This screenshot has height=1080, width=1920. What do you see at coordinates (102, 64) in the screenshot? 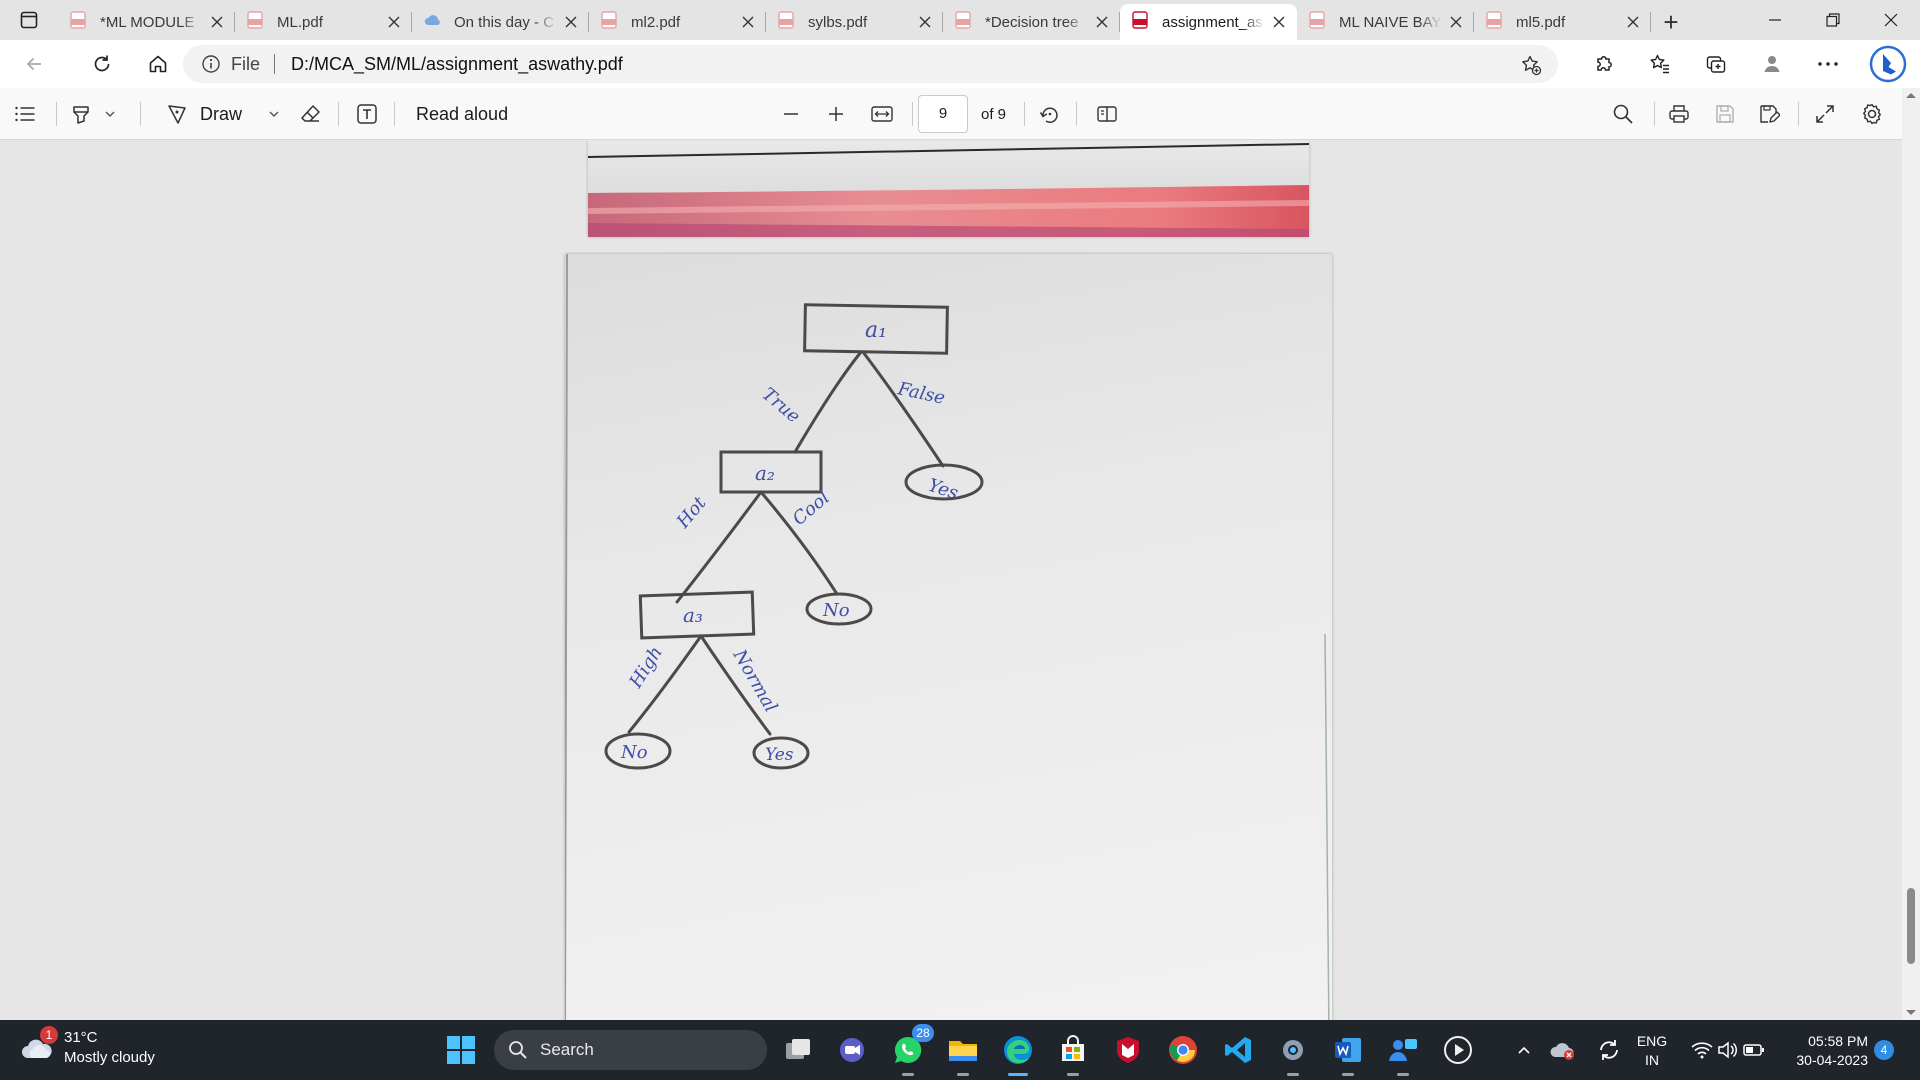
I see `refresh-button` at bounding box center [102, 64].